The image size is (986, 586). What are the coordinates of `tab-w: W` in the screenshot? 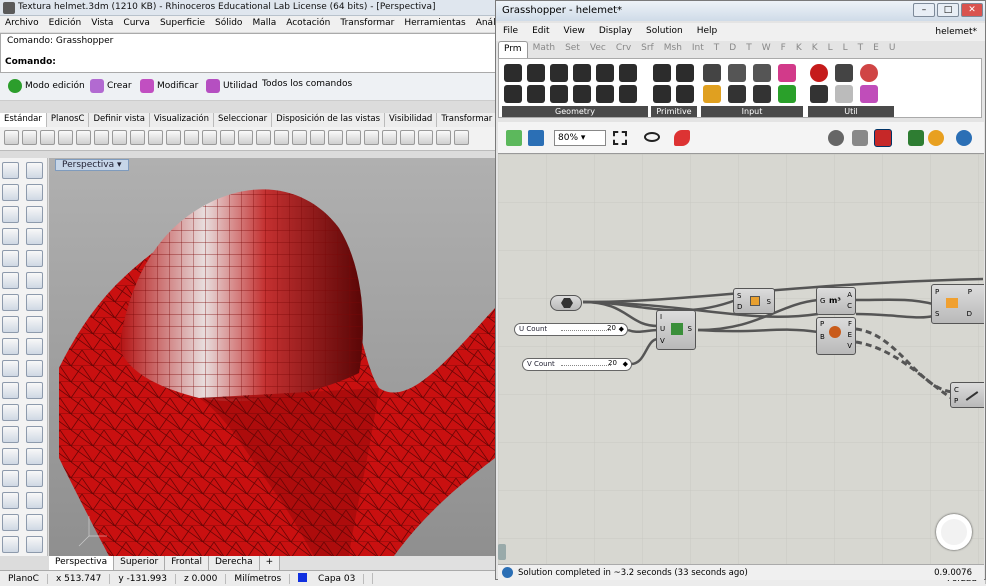 It's located at (766, 49).